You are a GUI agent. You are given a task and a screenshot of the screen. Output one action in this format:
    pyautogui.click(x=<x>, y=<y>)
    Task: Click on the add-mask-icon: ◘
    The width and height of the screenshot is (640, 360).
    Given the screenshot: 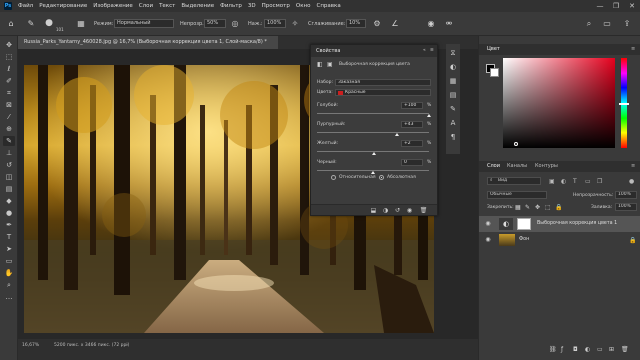 What is the action you would take?
    pyautogui.click(x=575, y=349)
    